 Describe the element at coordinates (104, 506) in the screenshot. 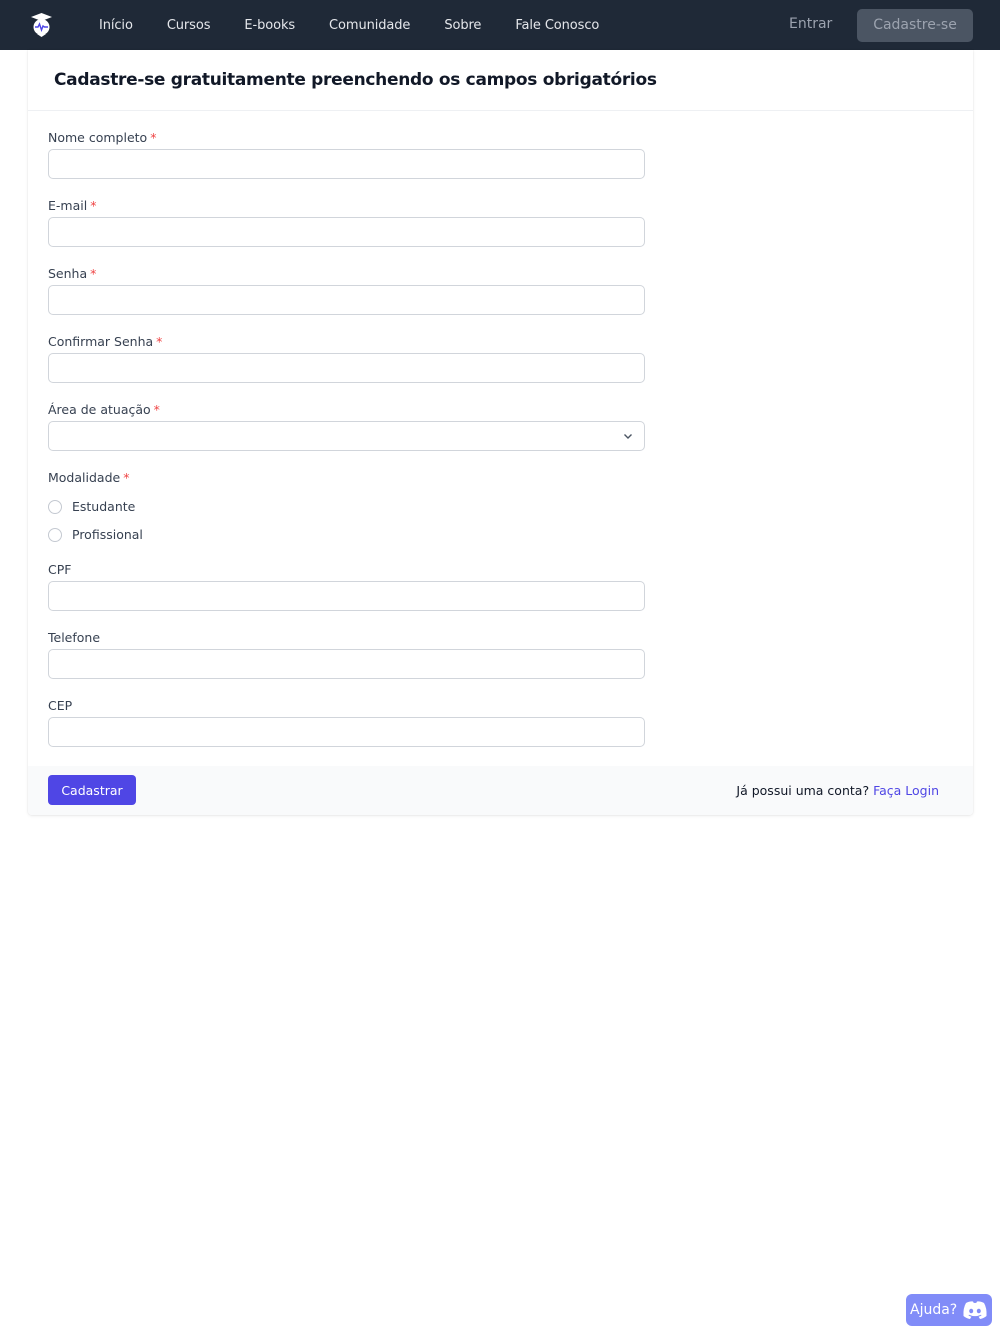

I see `radio-label-estudante: Estudante` at that location.